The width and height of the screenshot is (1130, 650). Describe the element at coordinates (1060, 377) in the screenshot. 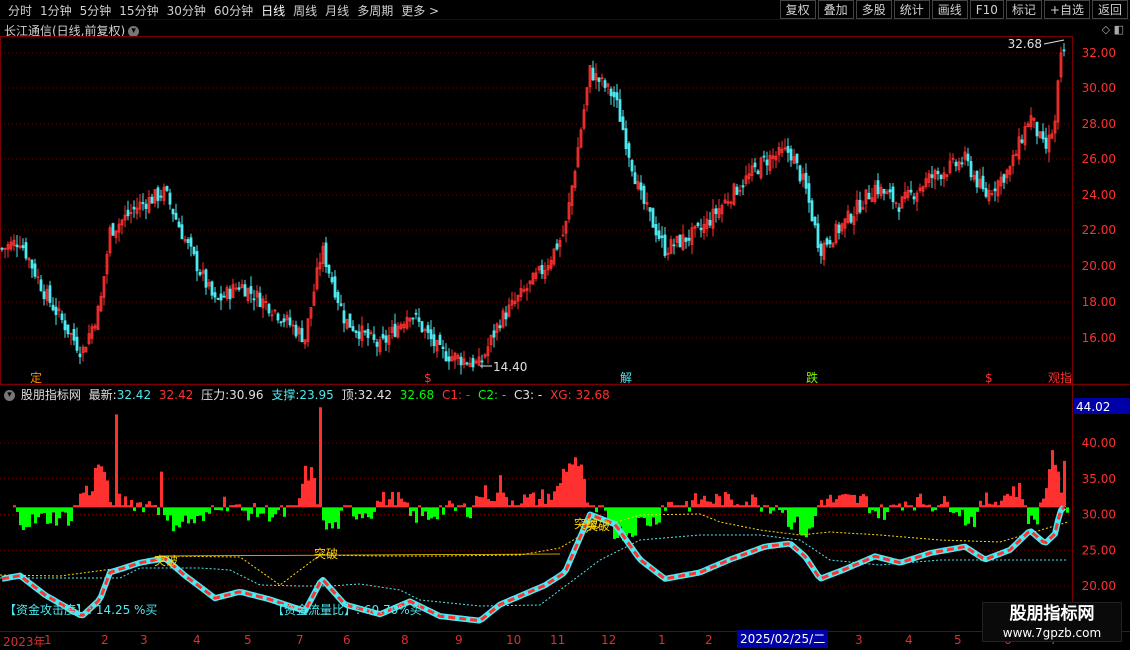

I see `signal-label: 观指` at that location.